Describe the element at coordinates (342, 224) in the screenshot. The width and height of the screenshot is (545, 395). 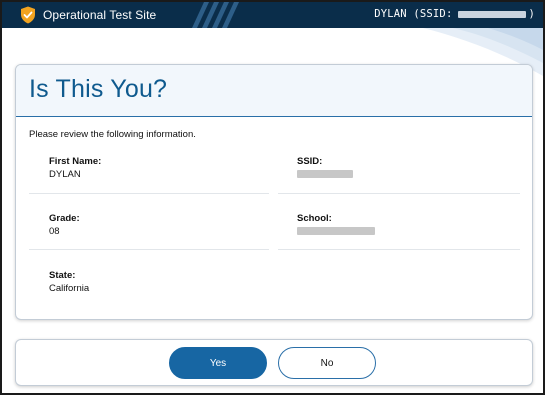
I see `school-field: School:` at that location.